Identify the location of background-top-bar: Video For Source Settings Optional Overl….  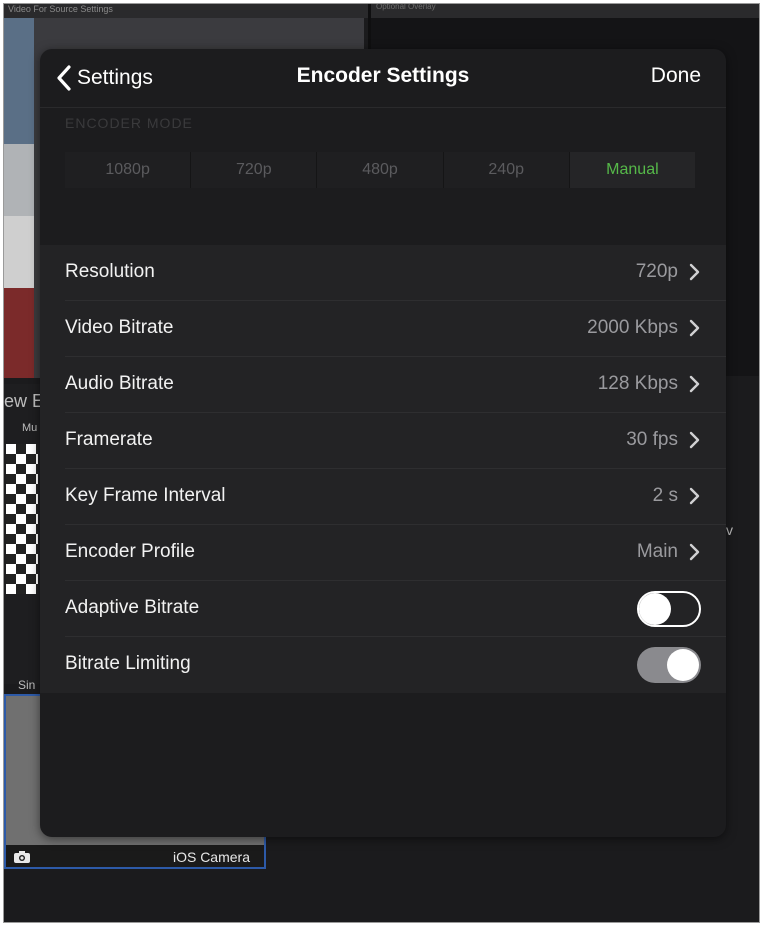
(381, 11).